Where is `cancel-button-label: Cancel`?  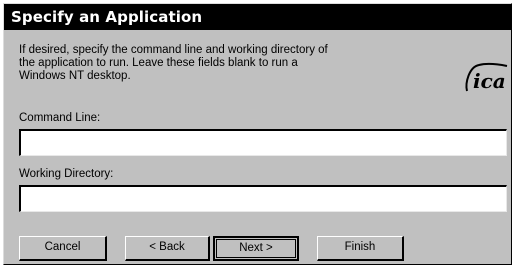
cancel-button-label: Cancel is located at coordinates (62, 247).